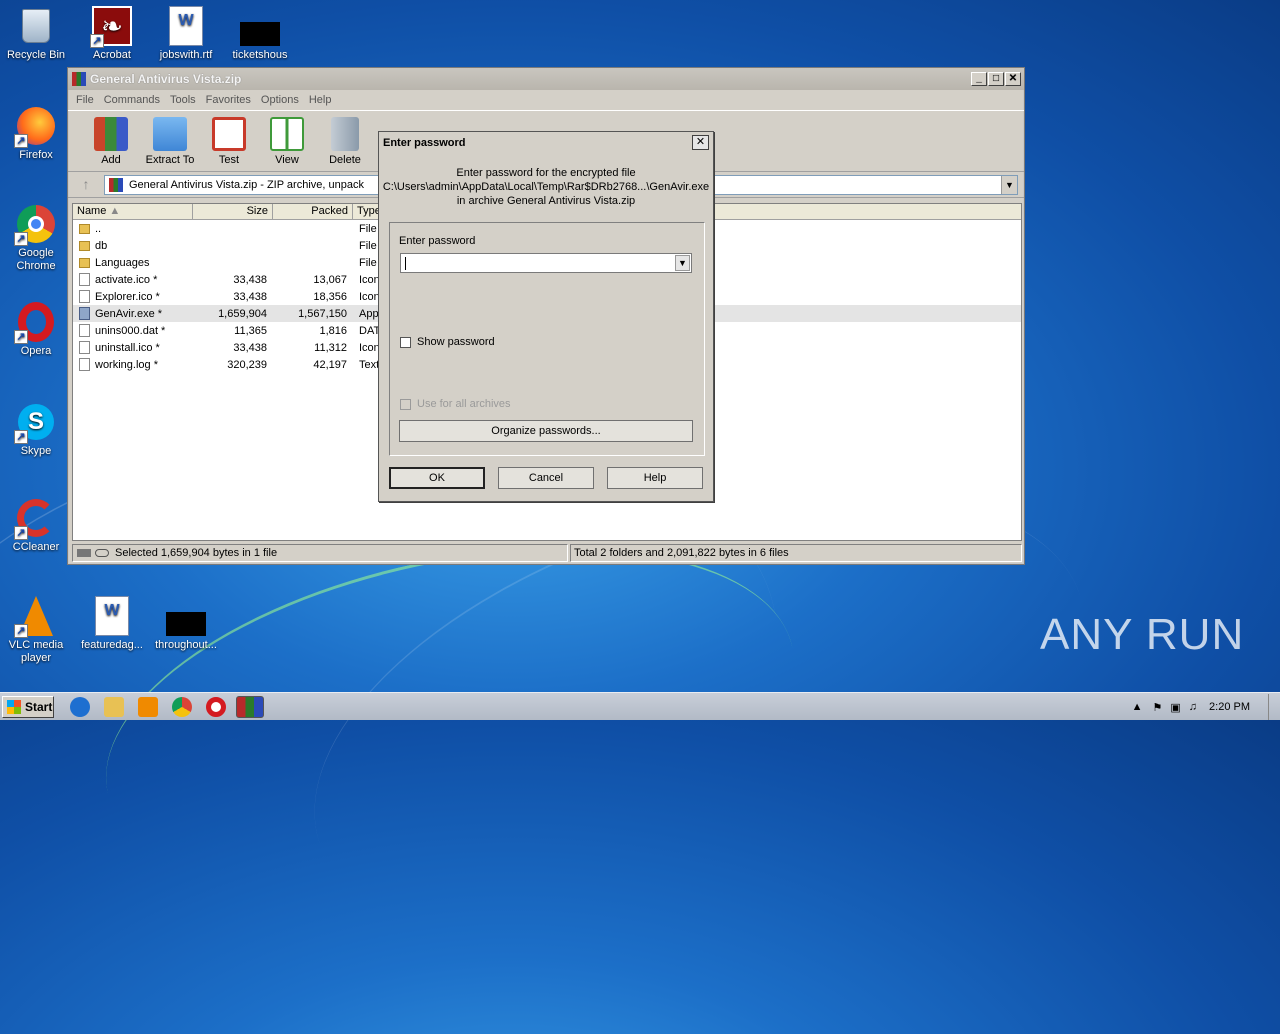  Describe the element at coordinates (345, 134) in the screenshot. I see `delete-bin-icon` at that location.